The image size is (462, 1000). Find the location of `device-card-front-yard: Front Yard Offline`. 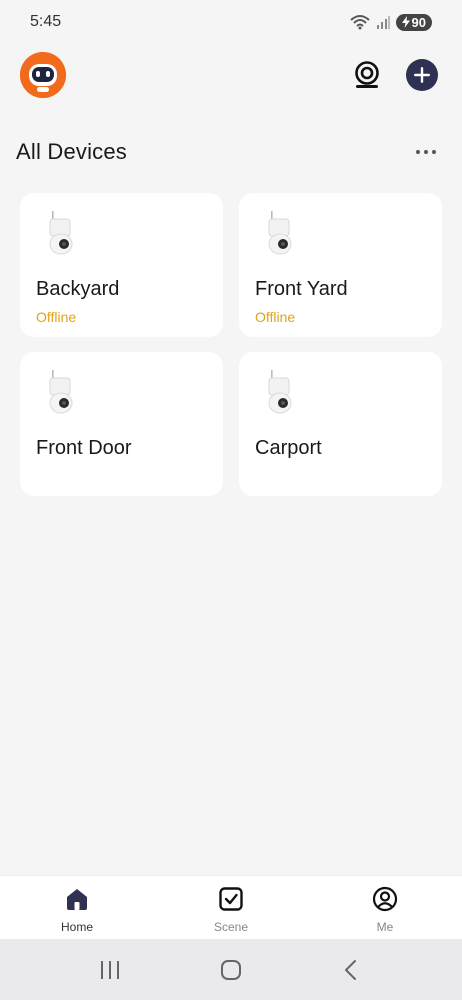

device-card-front-yard: Front Yard Offline is located at coordinates (340, 265).